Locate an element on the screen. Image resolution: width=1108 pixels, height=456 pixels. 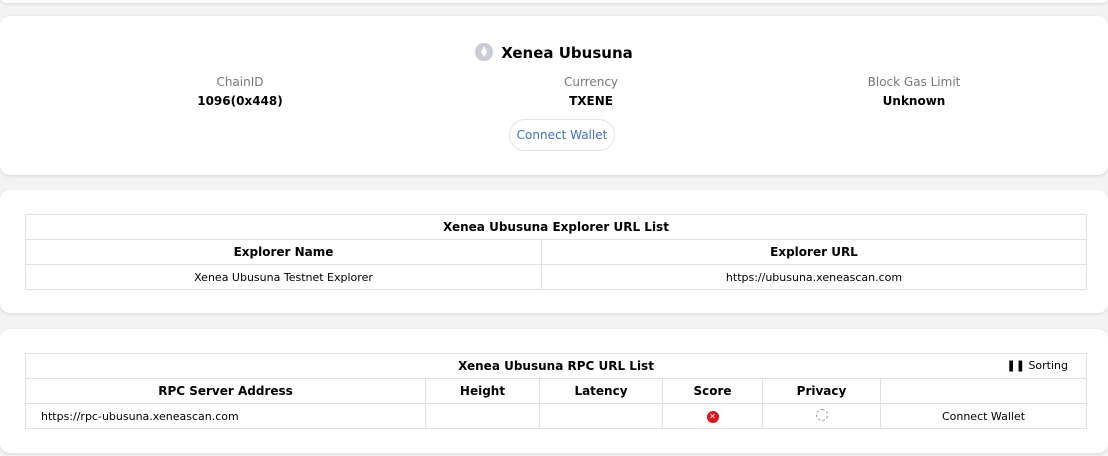
rpc-address: https://rpc-ubusuna.xeneascan.com is located at coordinates (225, 416).